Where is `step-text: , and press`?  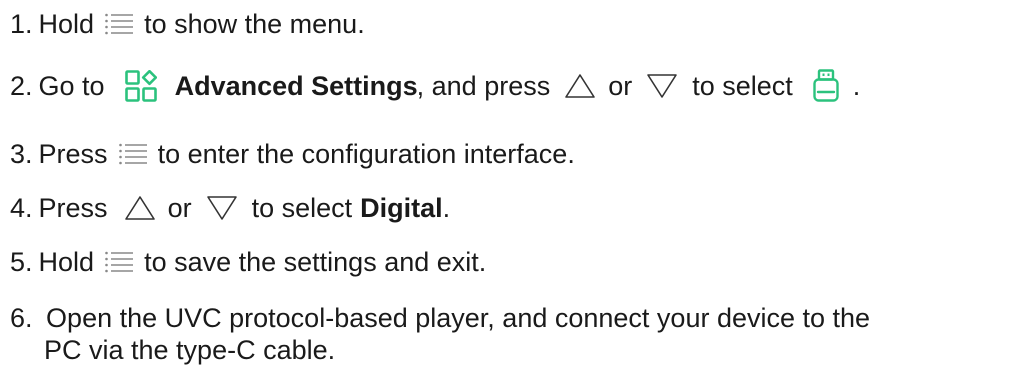 step-text: , and press is located at coordinates (483, 86).